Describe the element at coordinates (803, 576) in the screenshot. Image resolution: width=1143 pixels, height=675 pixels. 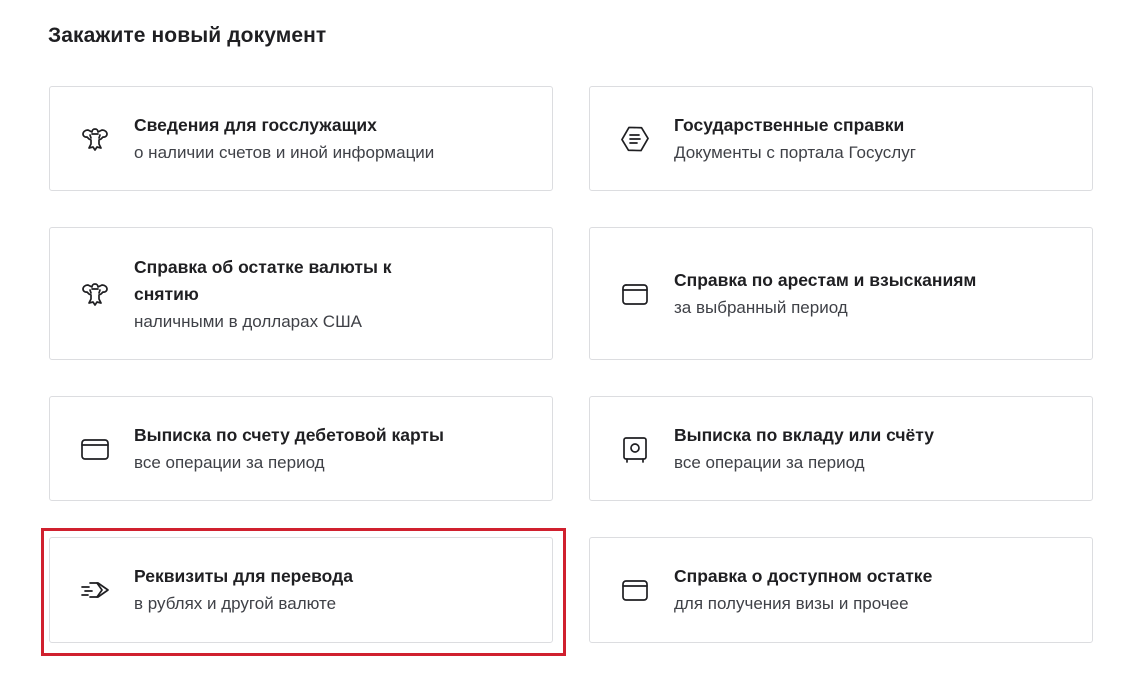
I see `card-title: Справка о доступном остатке` at that location.